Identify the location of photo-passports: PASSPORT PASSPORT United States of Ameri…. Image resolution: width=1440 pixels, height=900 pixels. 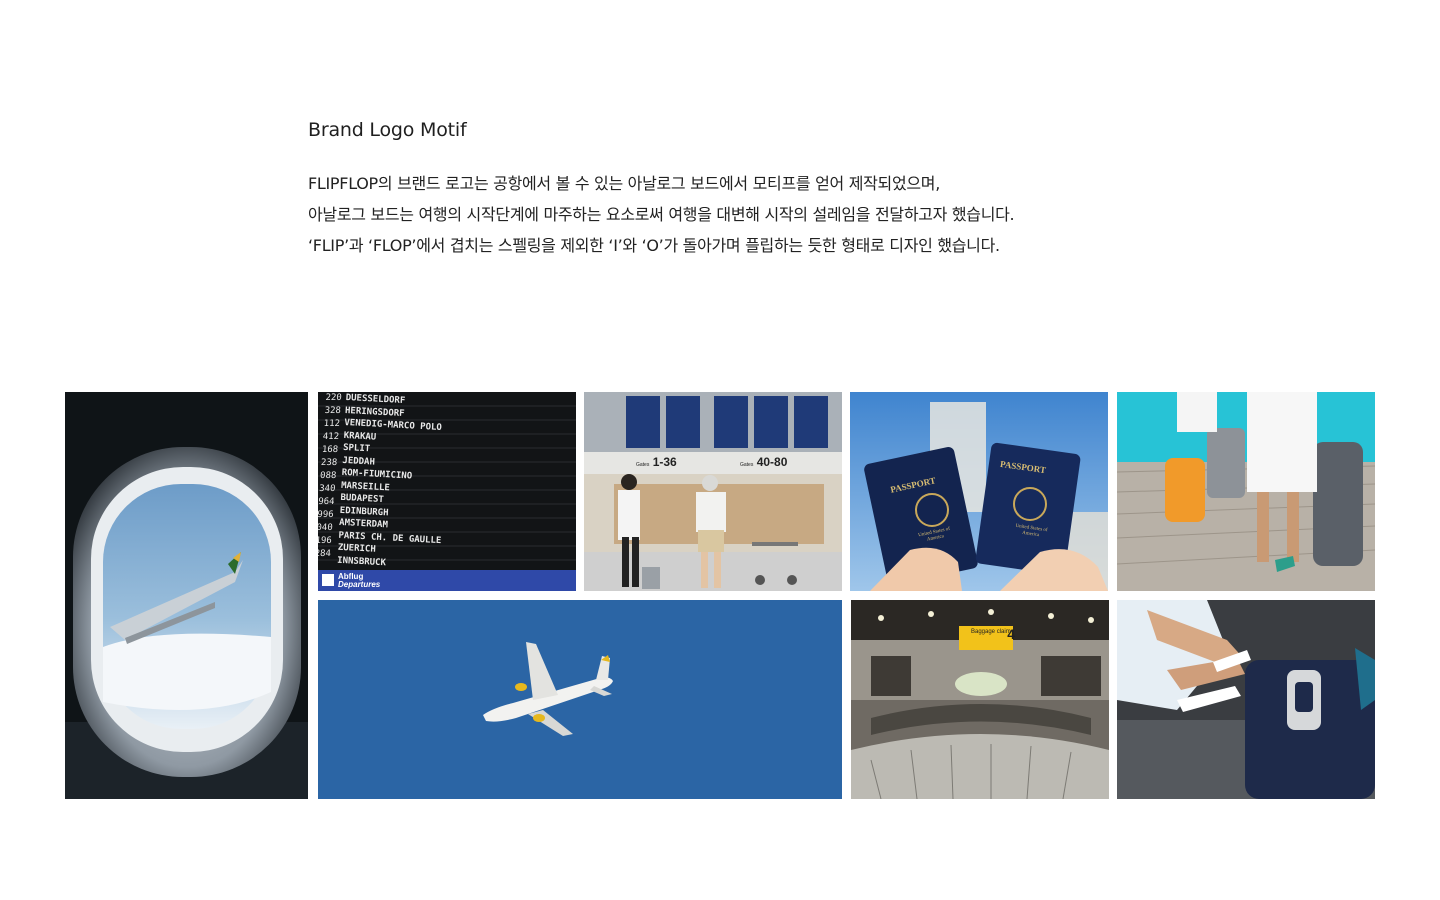
(979, 491).